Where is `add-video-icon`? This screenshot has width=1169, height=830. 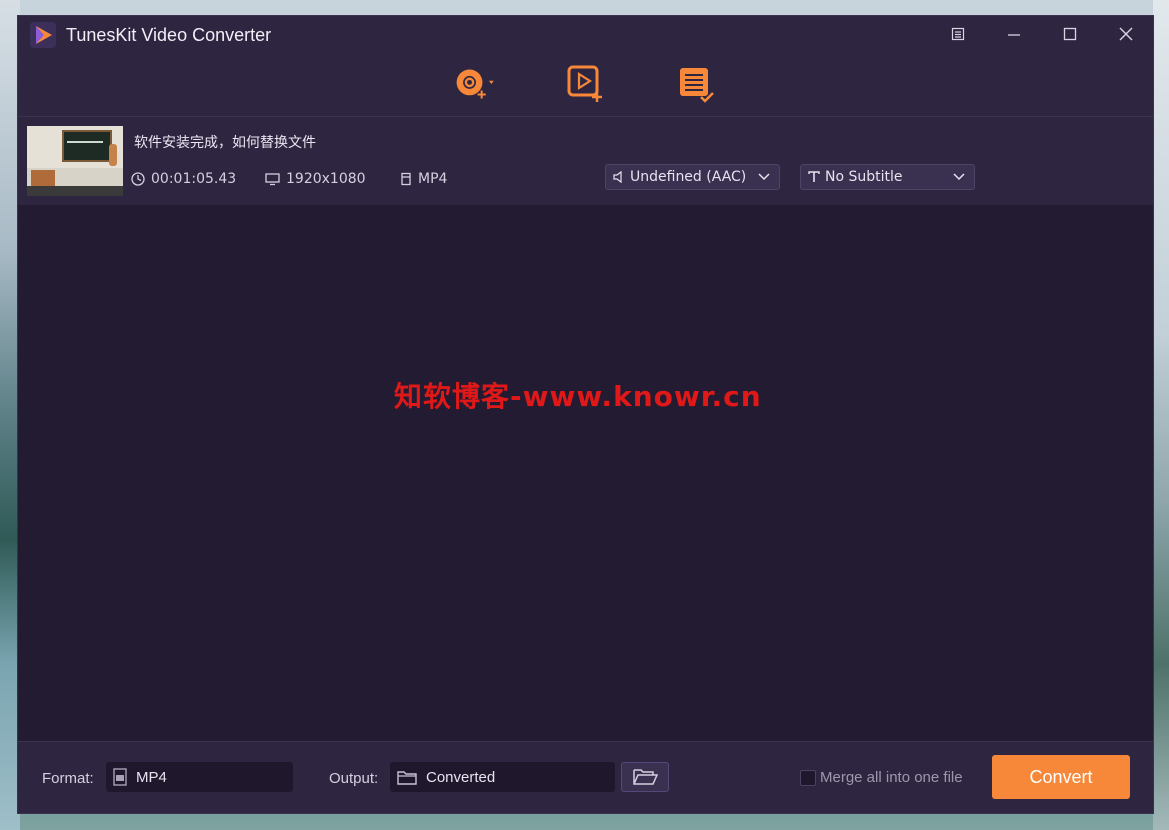 add-video-icon is located at coordinates (586, 84).